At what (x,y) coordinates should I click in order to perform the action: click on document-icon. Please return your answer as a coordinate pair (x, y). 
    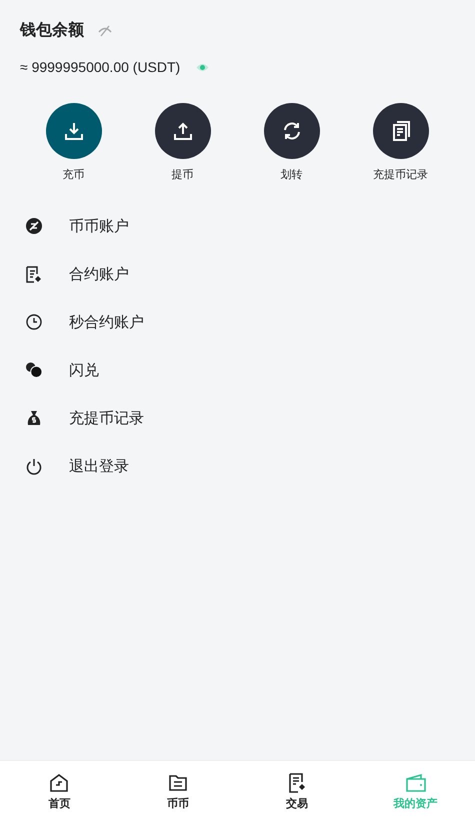
    Looking at the image, I should click on (400, 131).